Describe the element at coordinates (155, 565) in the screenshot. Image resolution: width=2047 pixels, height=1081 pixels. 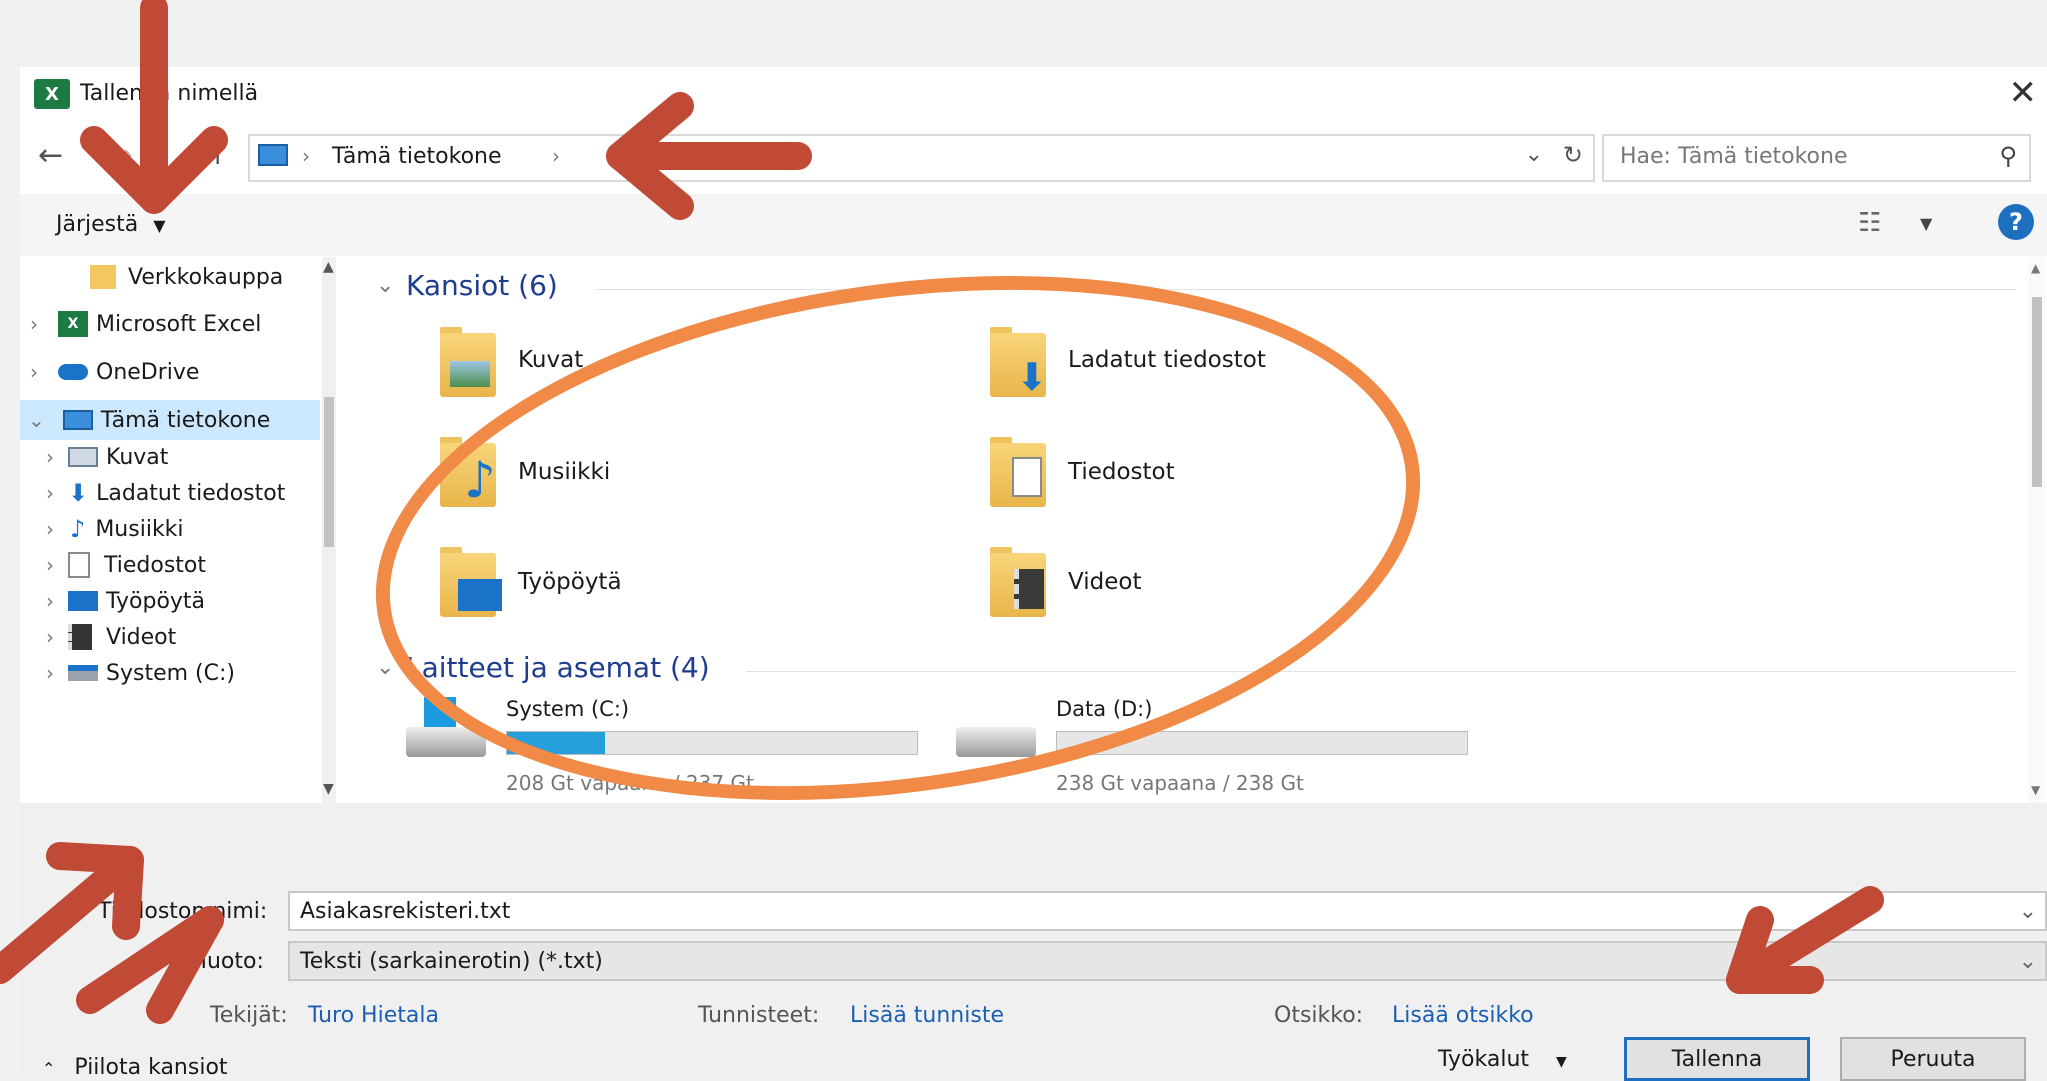
I see `nav-item-label: Tiedostot` at that location.